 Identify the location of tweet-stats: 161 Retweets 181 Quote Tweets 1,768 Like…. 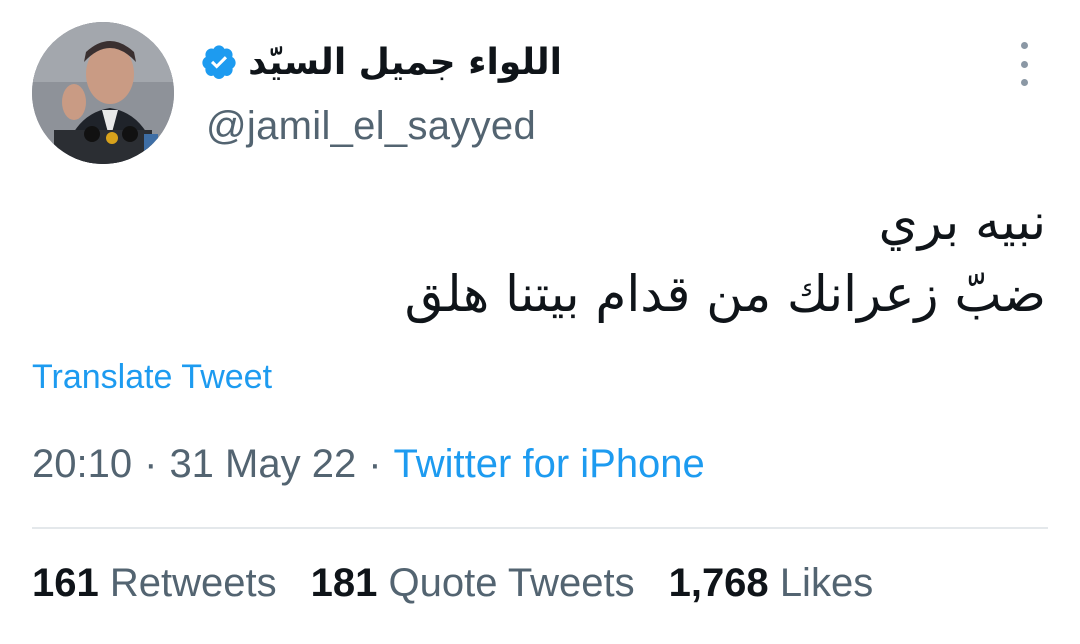
(469, 583).